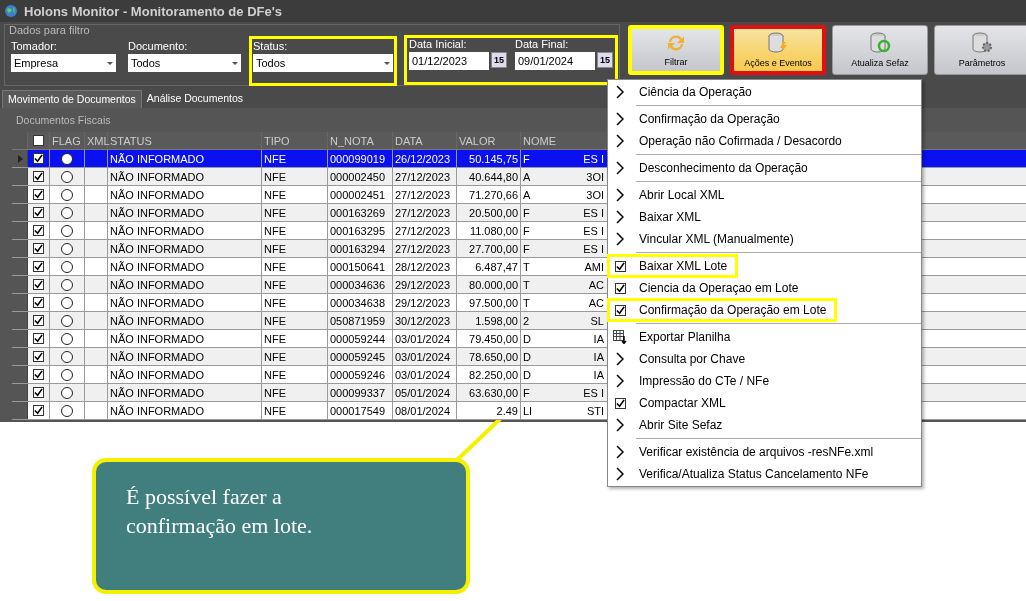  I want to click on table-cell: 000150641, so click(358, 266).